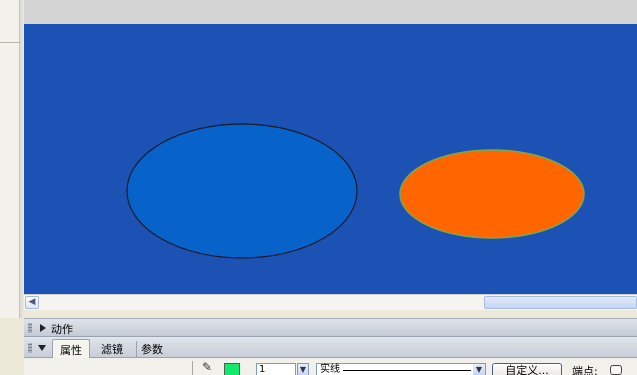 Image resolution: width=637 pixels, height=375 pixels. What do you see at coordinates (151, 349) in the screenshot?
I see `tab-parameters: 参数` at bounding box center [151, 349].